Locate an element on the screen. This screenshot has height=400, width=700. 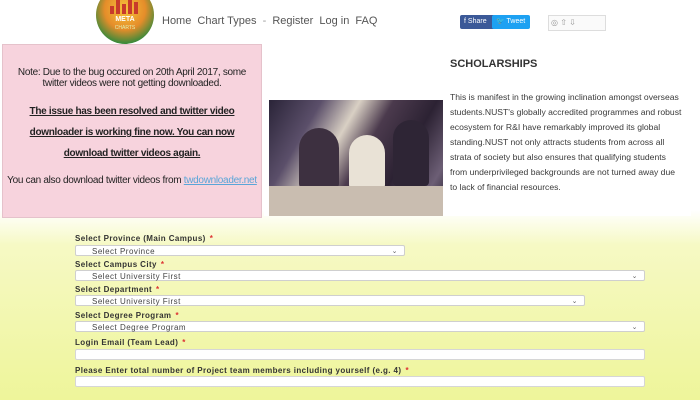
twdownloader-link: twdownloader.net is located at coordinates (220, 180).